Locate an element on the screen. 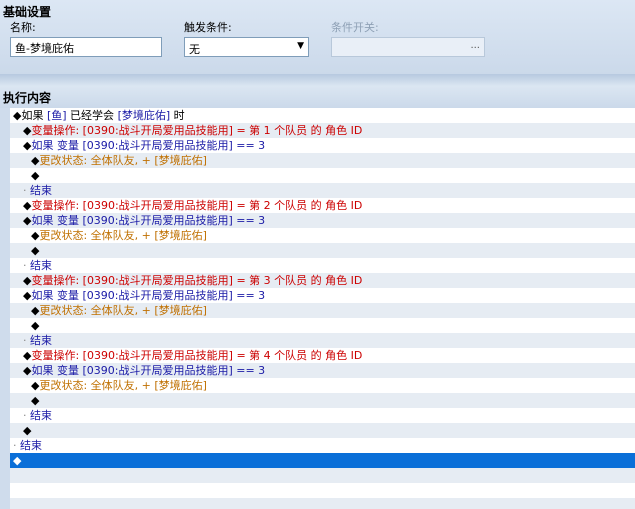 The height and width of the screenshot is (509, 635). command-text: 时 is located at coordinates (177, 115).